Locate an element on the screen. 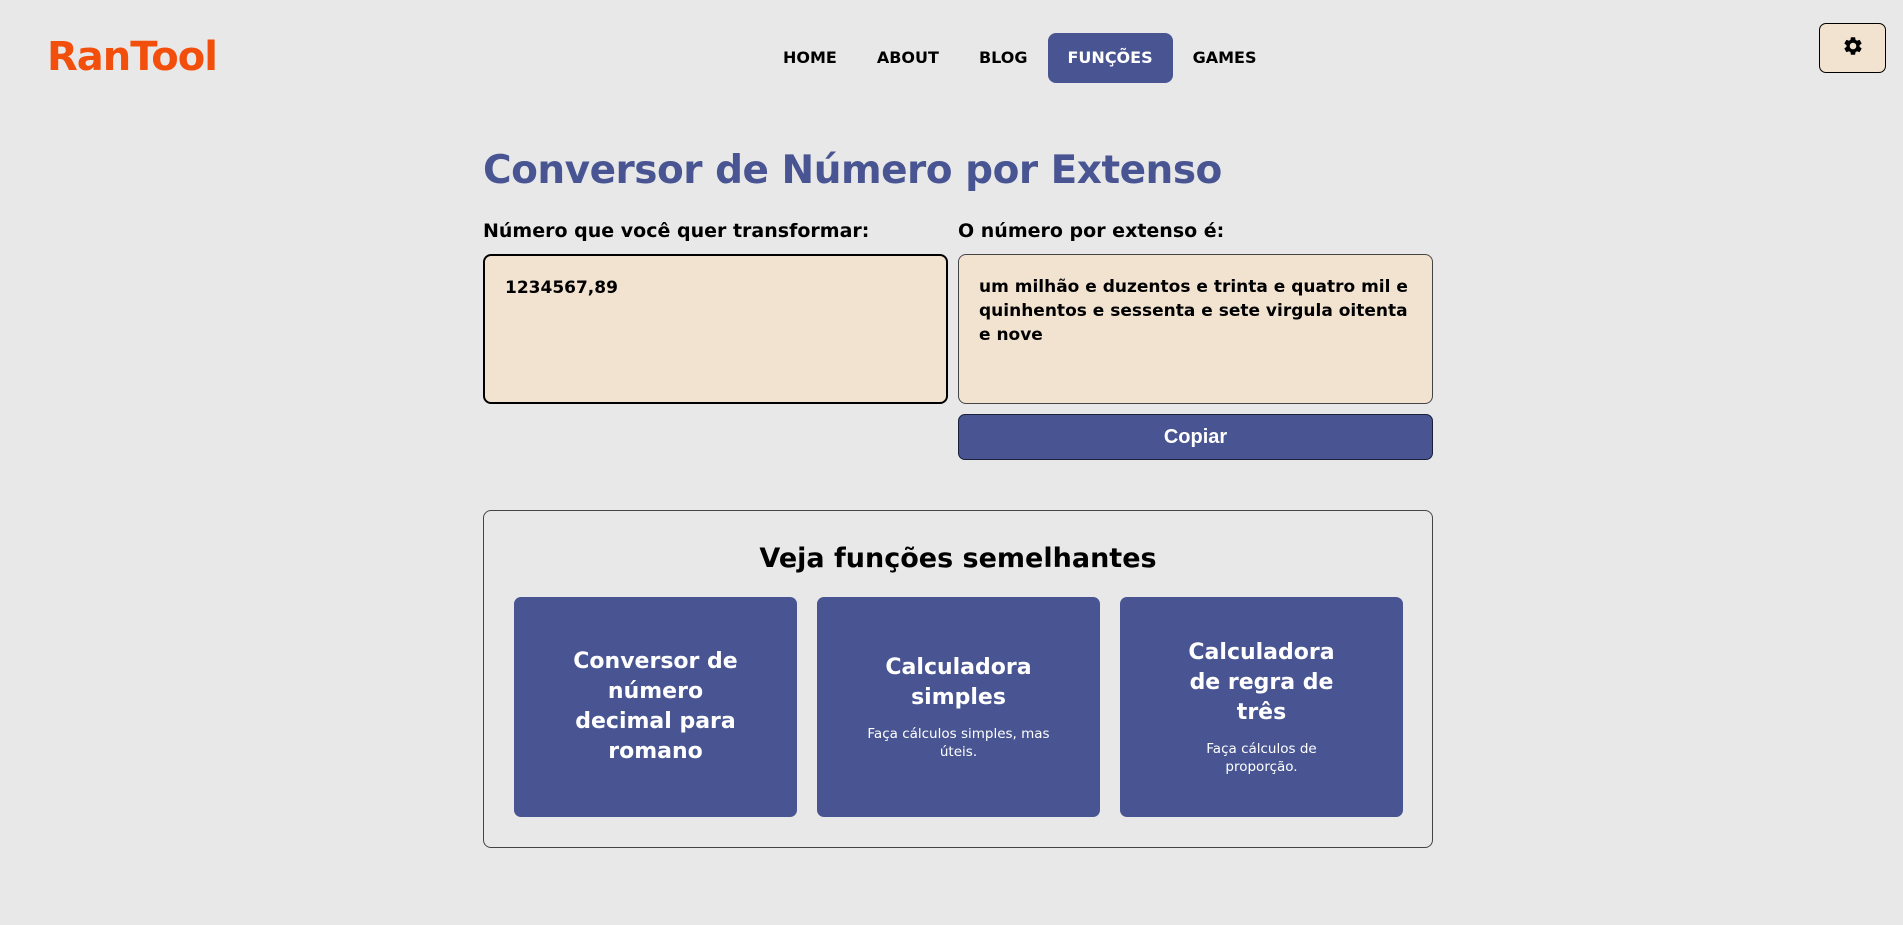 Image resolution: width=1903 pixels, height=925 pixels. nav-funcoes: FUNÇÕES is located at coordinates (1110, 58).